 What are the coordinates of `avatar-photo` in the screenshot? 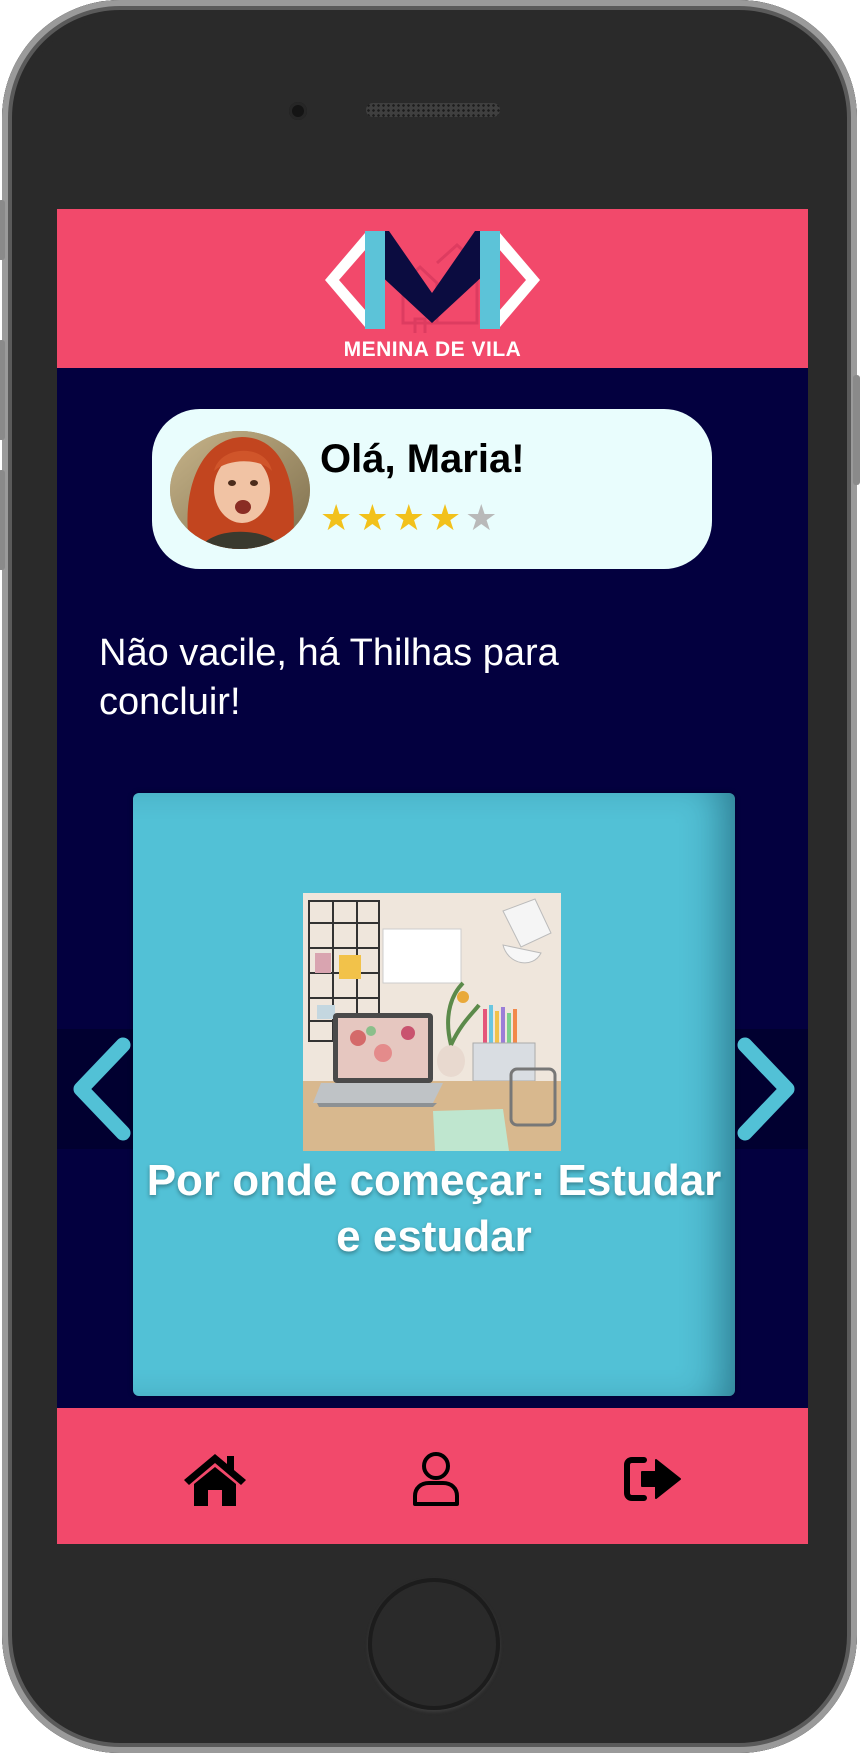 It's located at (240, 490).